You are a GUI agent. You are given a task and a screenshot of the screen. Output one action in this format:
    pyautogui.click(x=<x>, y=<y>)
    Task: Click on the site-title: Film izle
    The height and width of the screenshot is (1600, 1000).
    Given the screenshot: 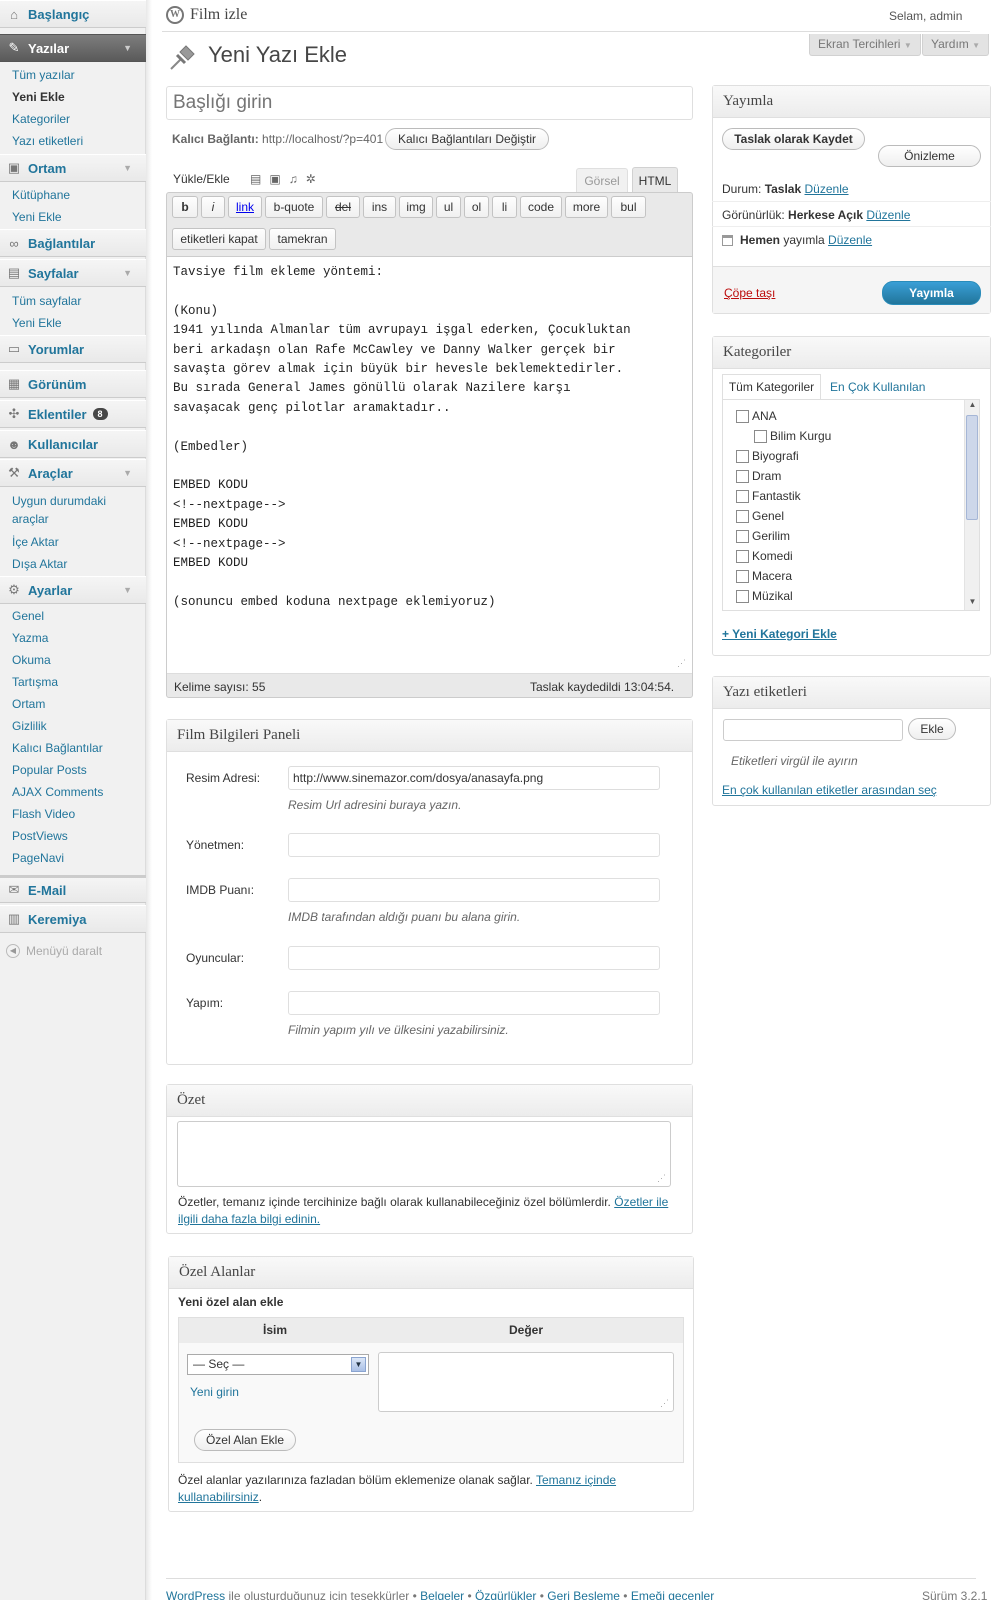 What is the action you would take?
    pyautogui.click(x=218, y=15)
    